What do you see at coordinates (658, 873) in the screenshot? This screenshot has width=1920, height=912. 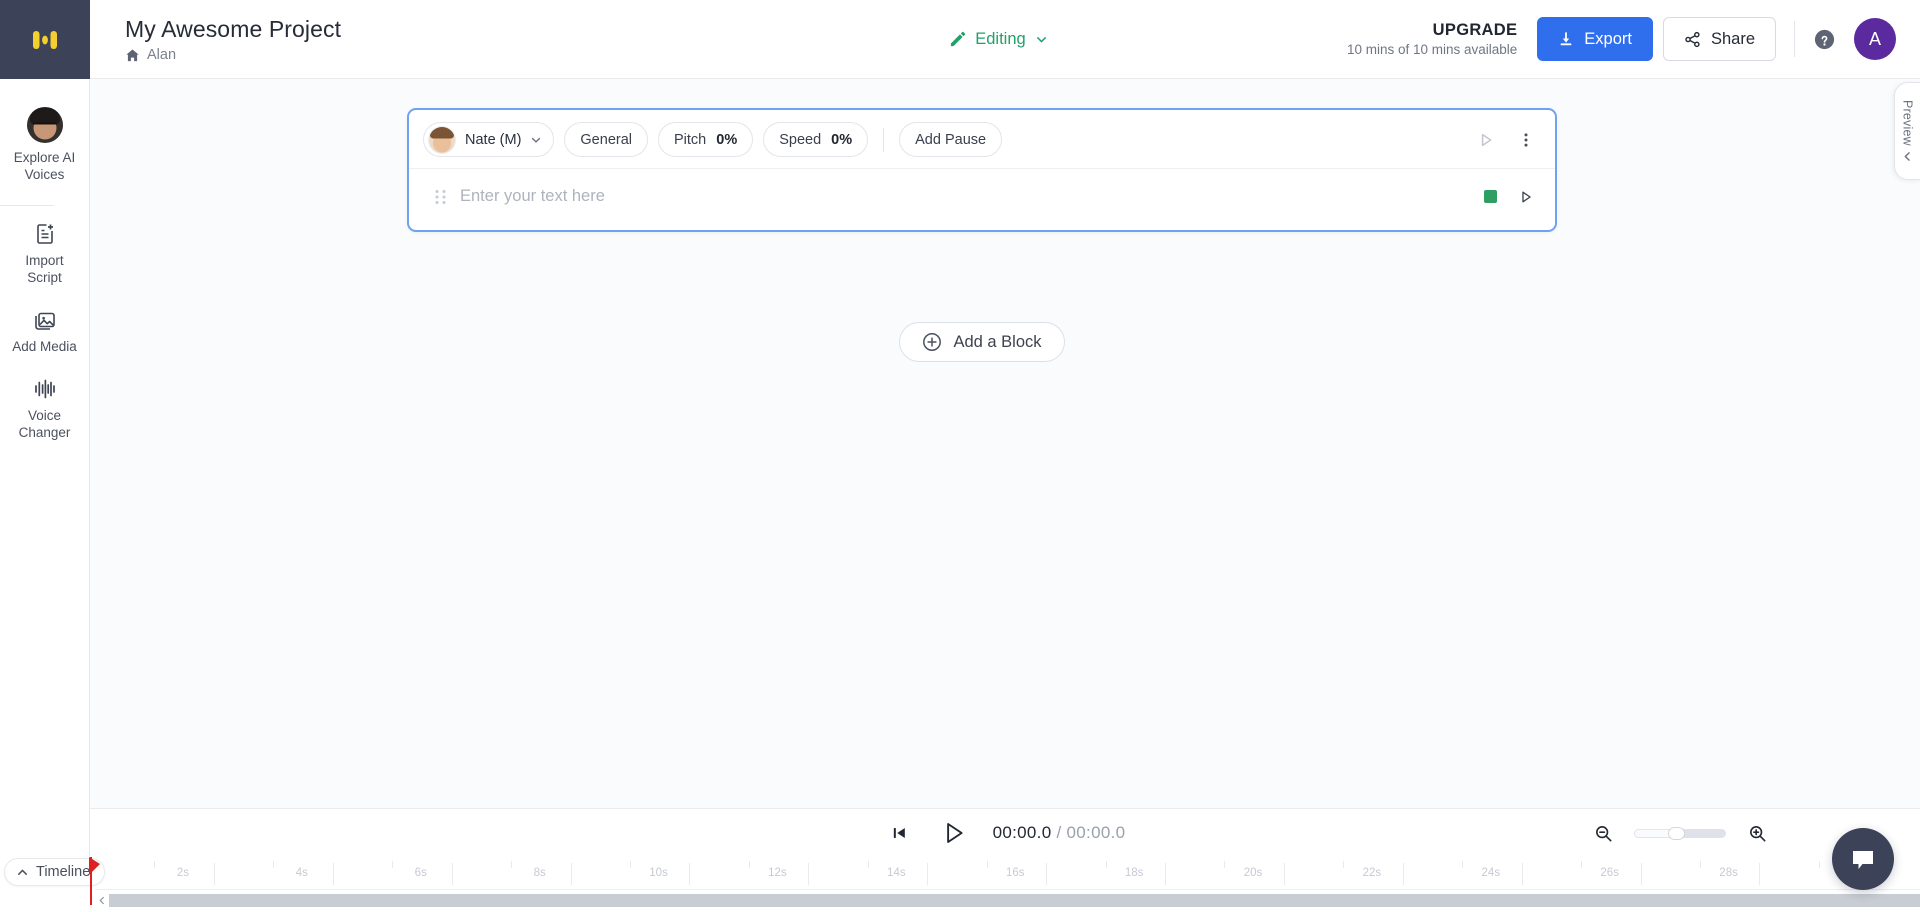 I see `timeline-tick-label: 10s` at bounding box center [658, 873].